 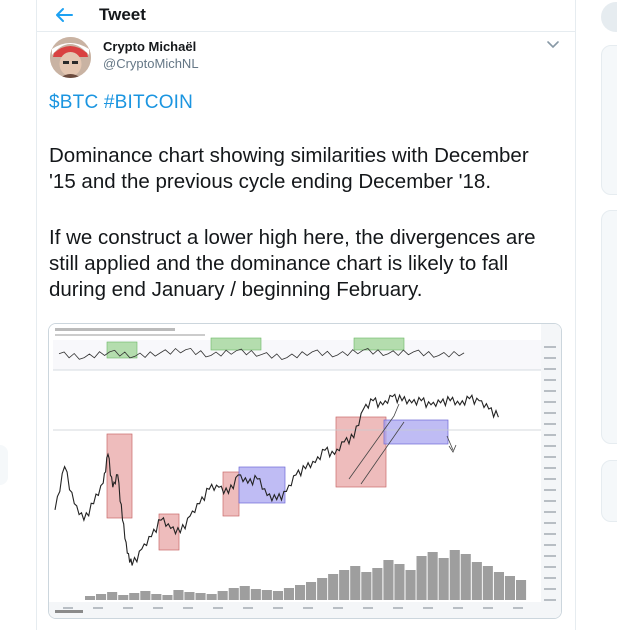 What do you see at coordinates (306, 16) in the screenshot?
I see `tweet-header: Tweet` at bounding box center [306, 16].